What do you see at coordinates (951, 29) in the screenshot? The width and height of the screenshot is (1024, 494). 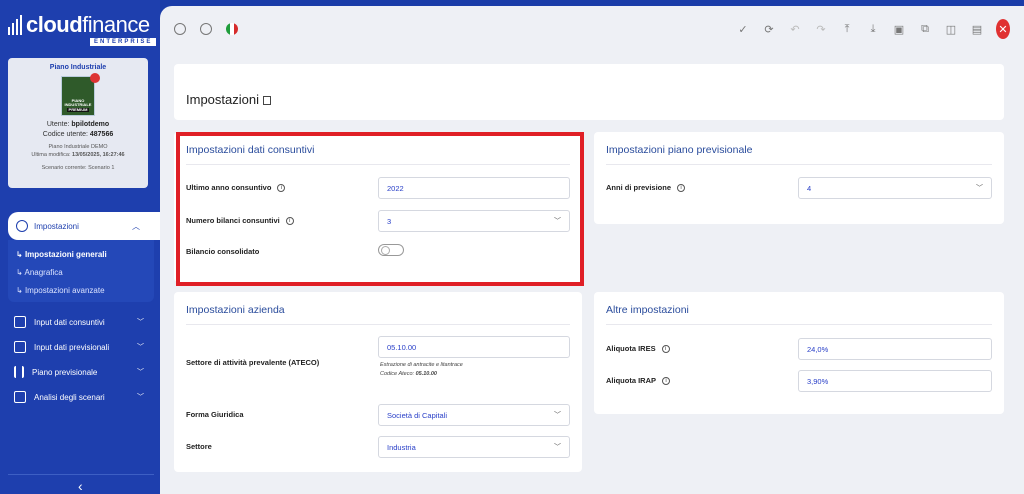 I see `split-view-icon: ◫` at bounding box center [951, 29].